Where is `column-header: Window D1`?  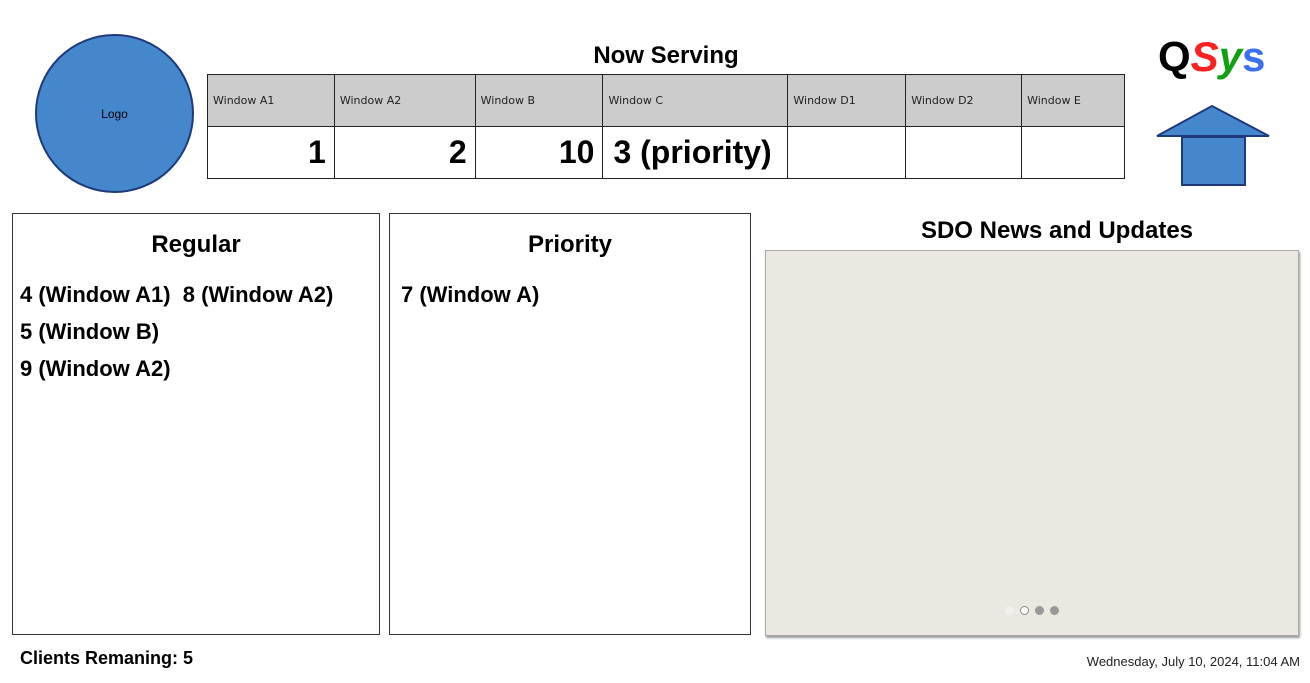 column-header: Window D1 is located at coordinates (847, 100).